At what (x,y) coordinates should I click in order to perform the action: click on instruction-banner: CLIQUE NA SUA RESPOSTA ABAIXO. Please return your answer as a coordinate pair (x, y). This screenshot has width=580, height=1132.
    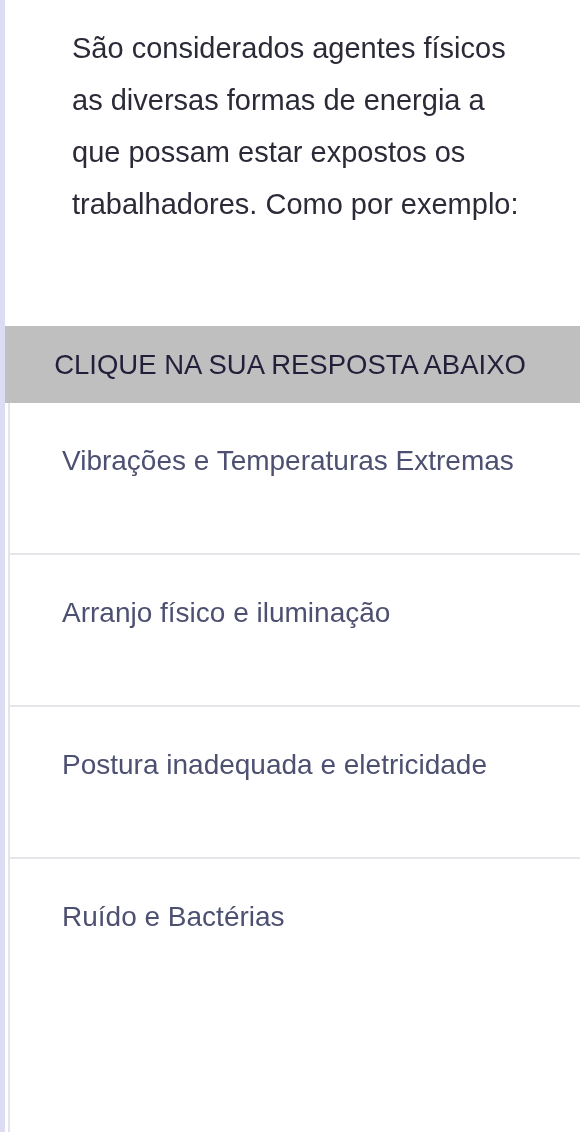
    Looking at the image, I should click on (292, 364).